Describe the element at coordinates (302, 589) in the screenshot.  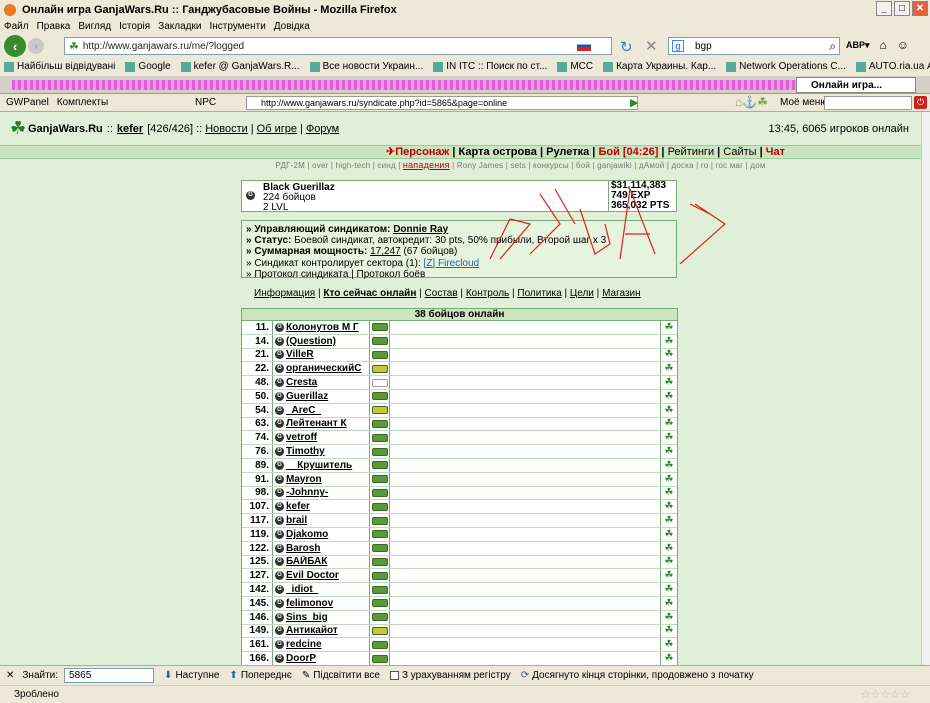
I see `fighter-name-link: _idiot_` at that location.